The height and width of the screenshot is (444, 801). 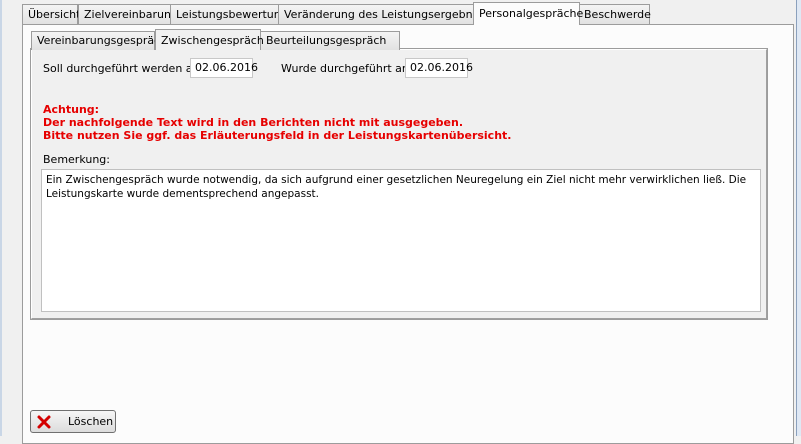 I want to click on tab-zwischengespraech: Zwischengespräch, so click(x=209, y=39).